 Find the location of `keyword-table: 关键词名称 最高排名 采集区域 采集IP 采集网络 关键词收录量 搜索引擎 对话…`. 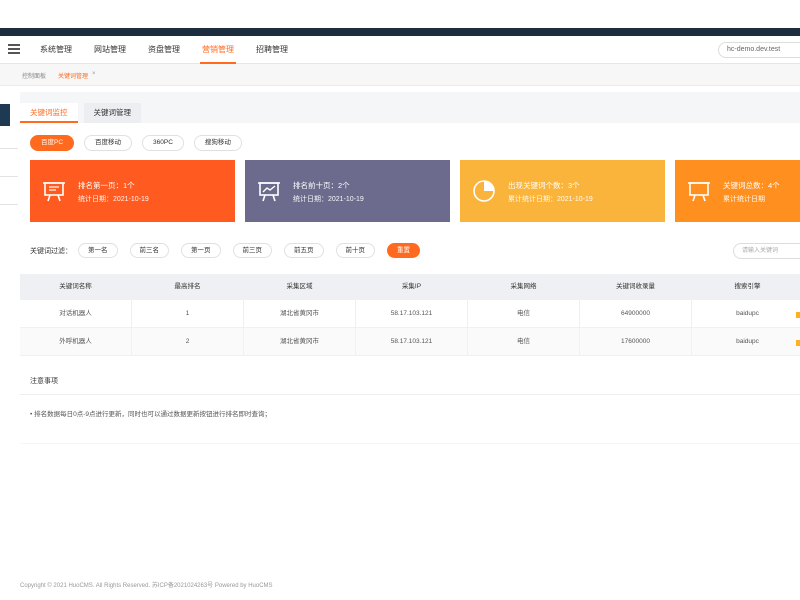

keyword-table: 关键词名称 最高排名 采集区域 采集IP 采集网络 关键词收录量 搜索引擎 对话… is located at coordinates (410, 315).